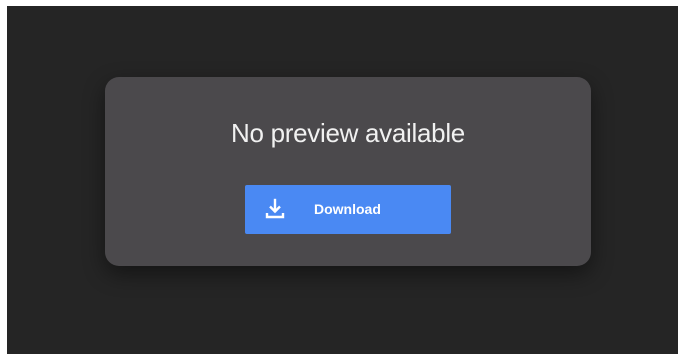 The width and height of the screenshot is (678, 354). What do you see at coordinates (275, 209) in the screenshot?
I see `download-icon` at bounding box center [275, 209].